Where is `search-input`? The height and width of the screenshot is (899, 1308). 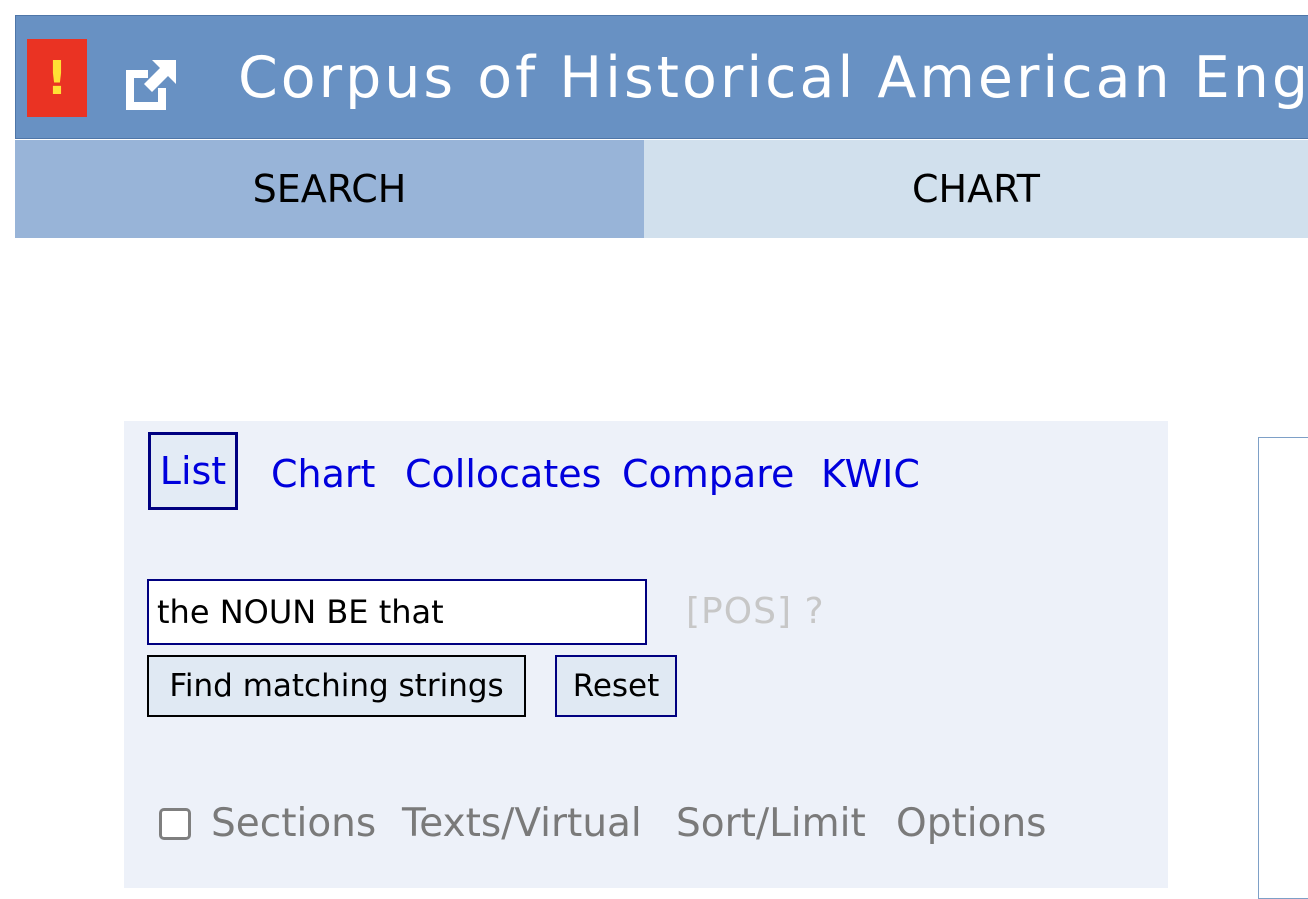 search-input is located at coordinates (397, 612).